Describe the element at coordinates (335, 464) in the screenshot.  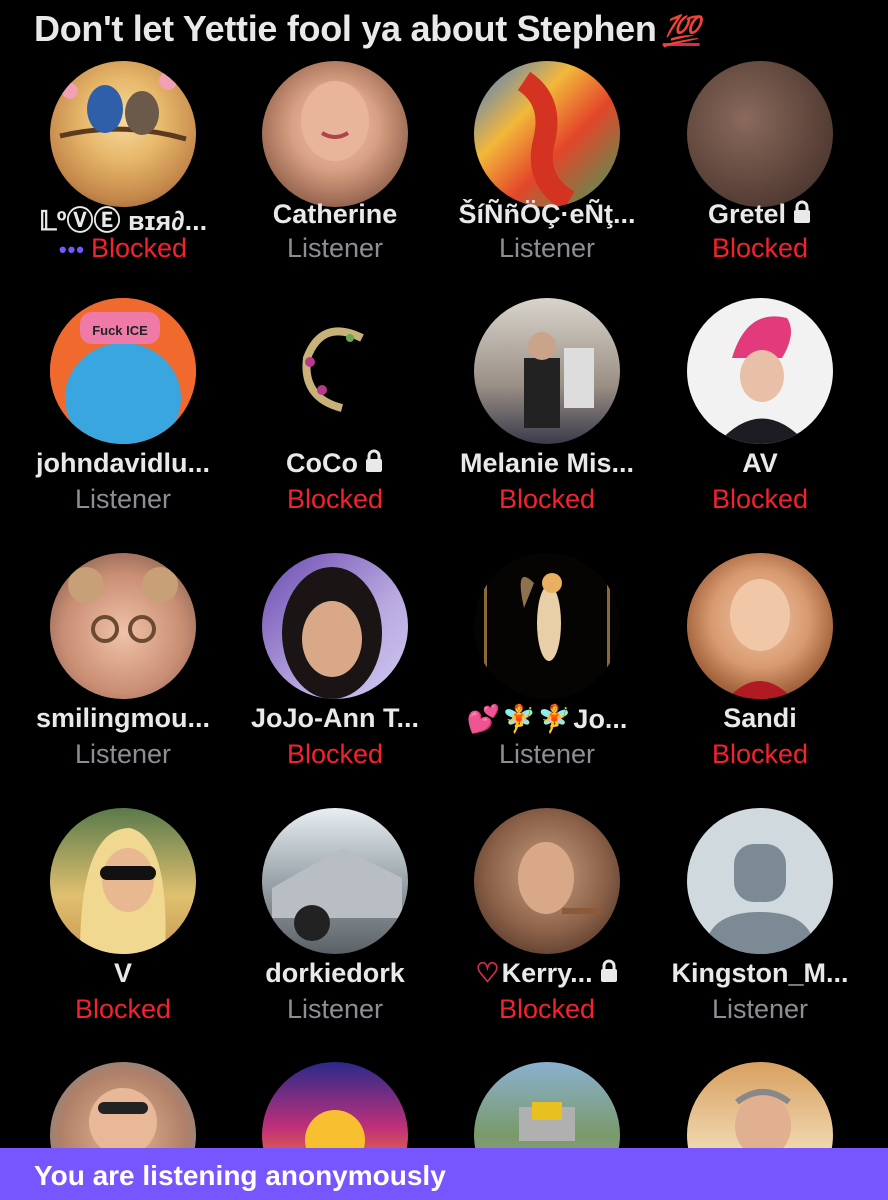
I see `participant-name: CoCo` at that location.